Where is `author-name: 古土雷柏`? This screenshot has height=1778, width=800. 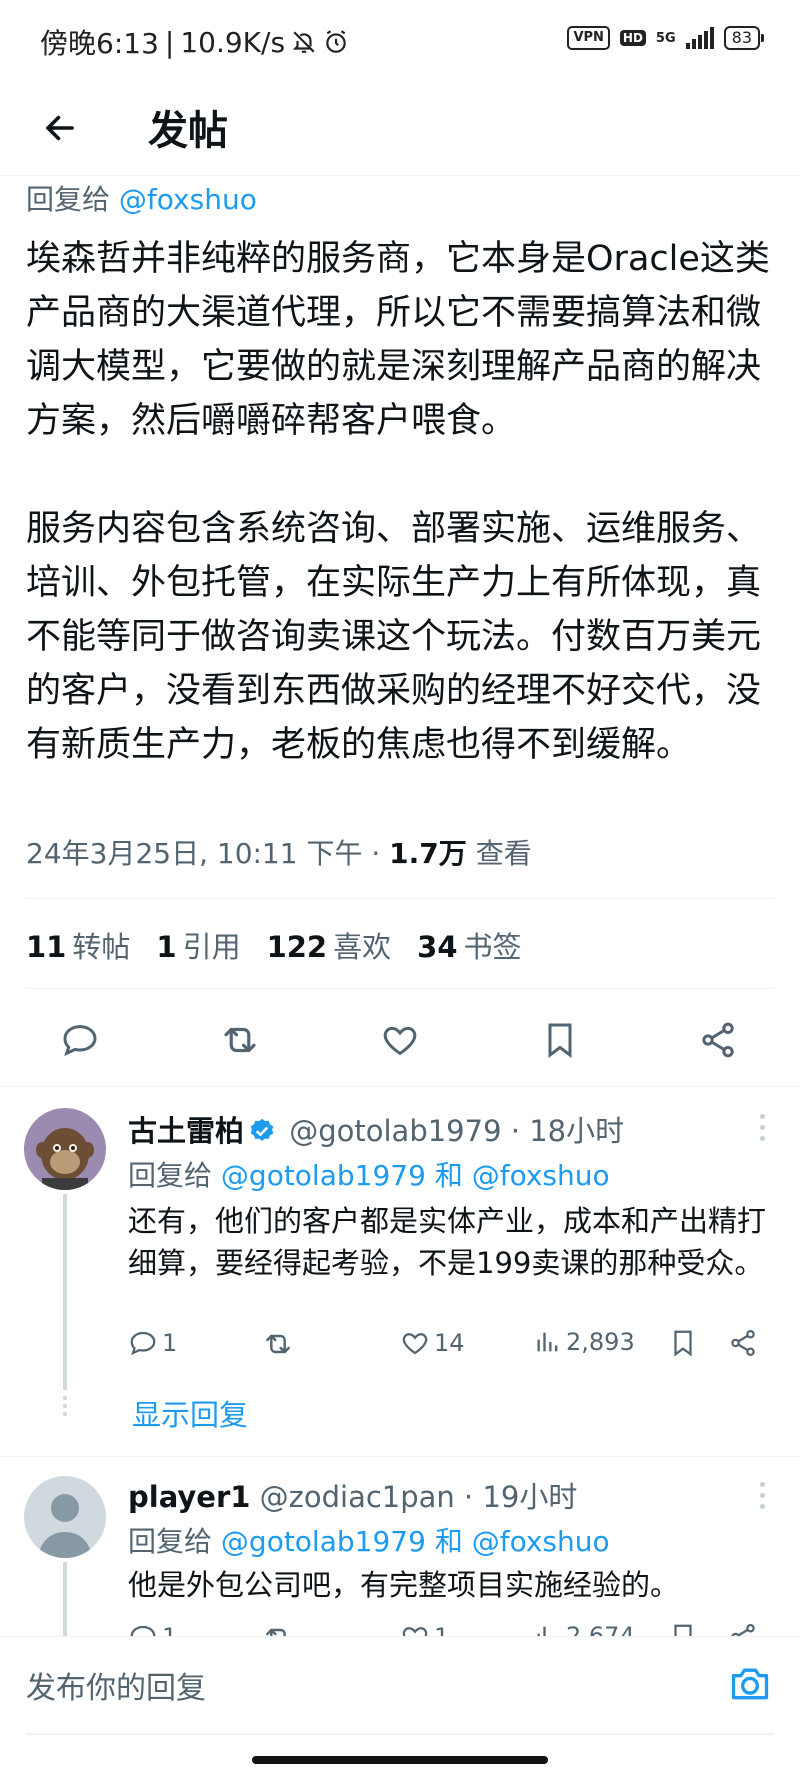 author-name: 古土雷柏 is located at coordinates (186, 1131).